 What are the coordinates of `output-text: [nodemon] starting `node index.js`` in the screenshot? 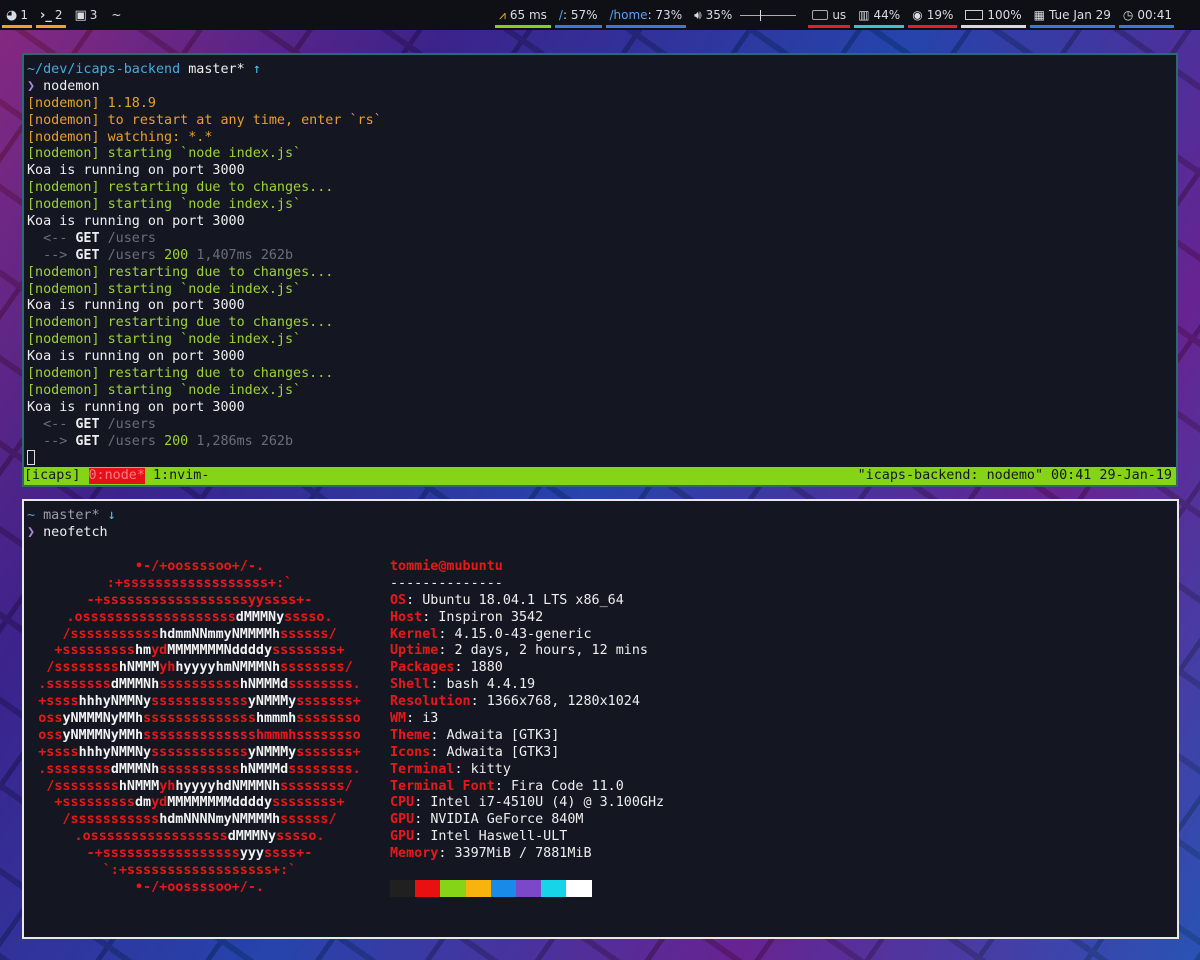 It's located at (164, 390).